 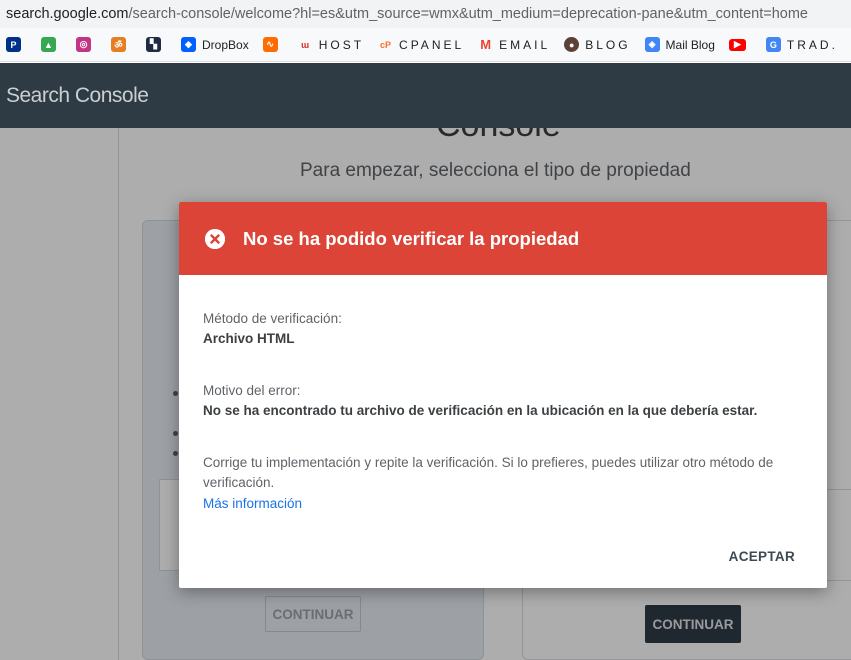 I want to click on cpanel-icon: cP, so click(x=386, y=44).